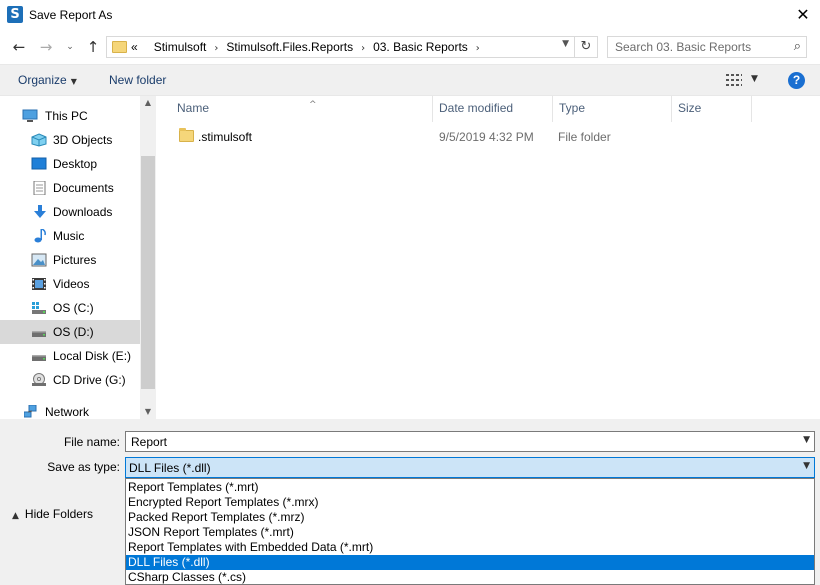  I want to click on hide-folders-button: ▲ Hide Folders, so click(52, 514).